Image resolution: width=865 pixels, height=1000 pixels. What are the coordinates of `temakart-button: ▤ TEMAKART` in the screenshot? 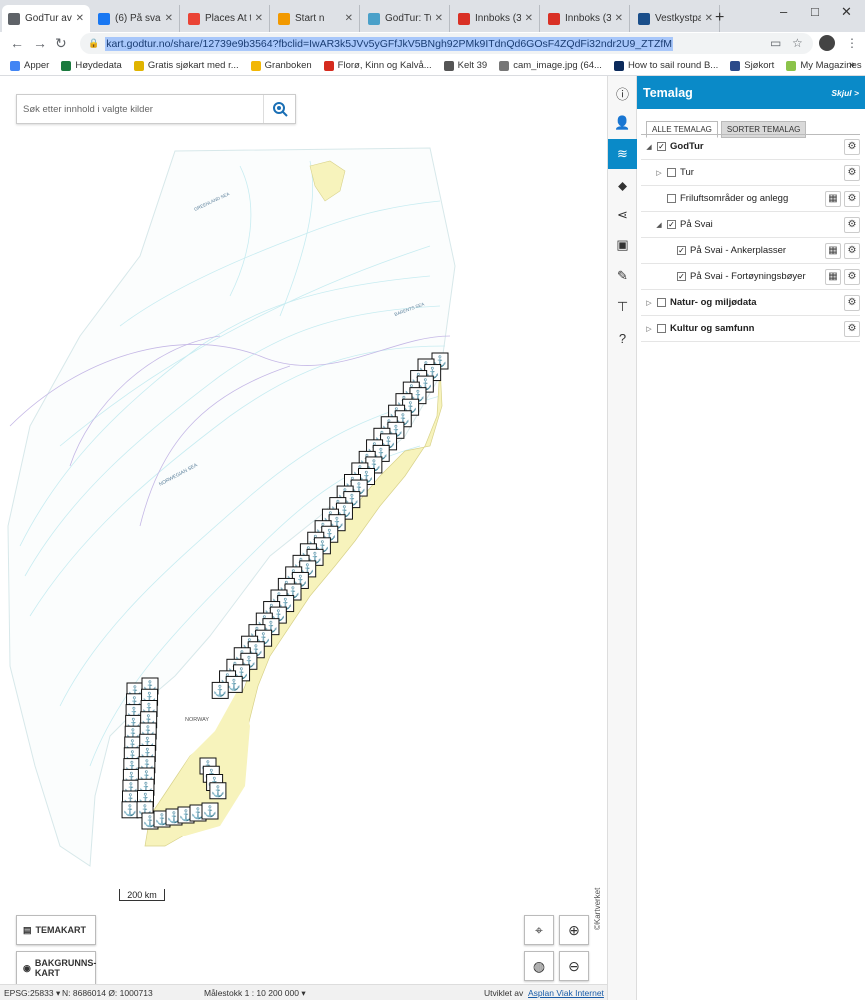 It's located at (56, 930).